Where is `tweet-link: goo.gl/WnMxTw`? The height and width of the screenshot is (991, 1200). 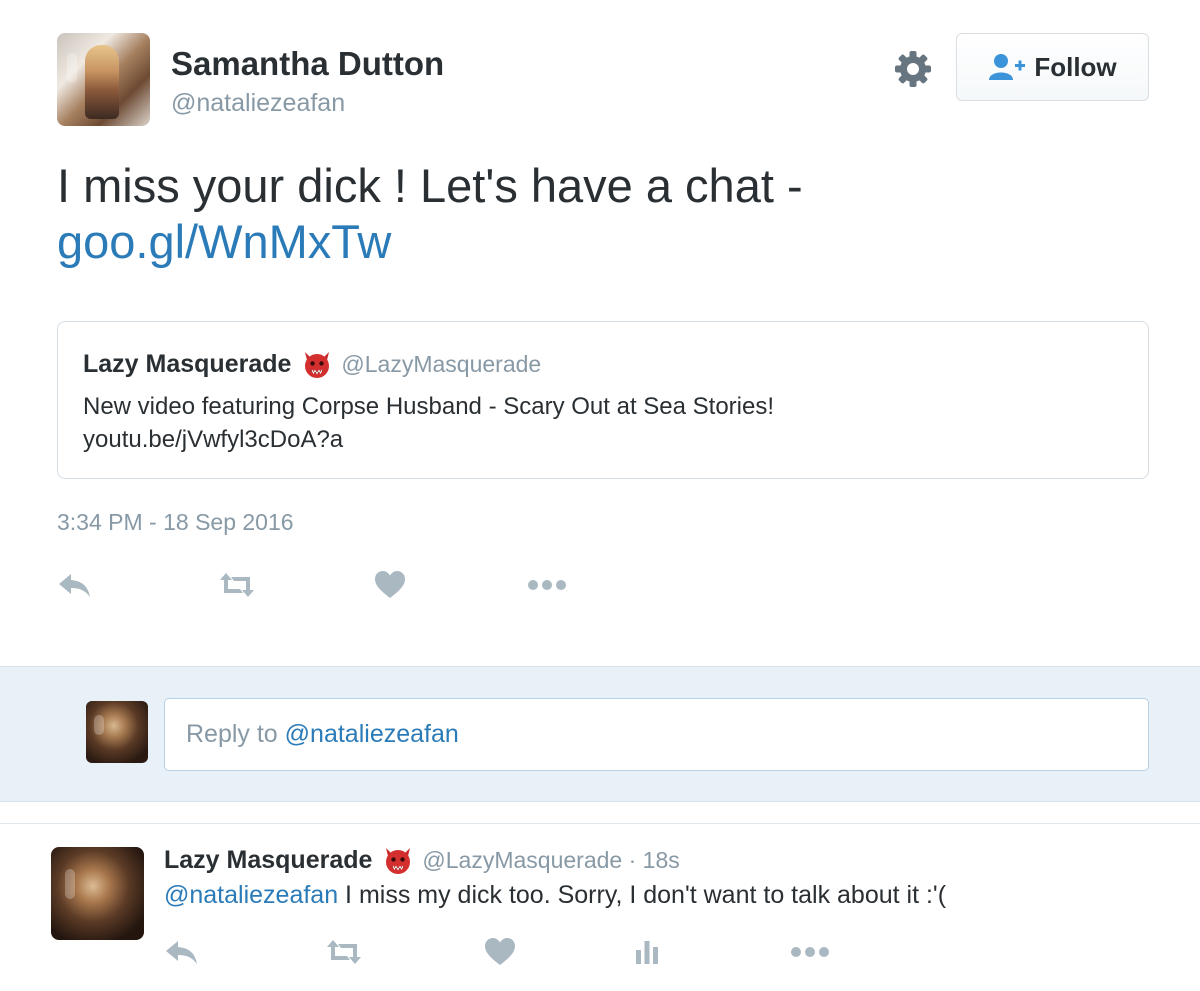
tweet-link: goo.gl/WnMxTw is located at coordinates (602, 242).